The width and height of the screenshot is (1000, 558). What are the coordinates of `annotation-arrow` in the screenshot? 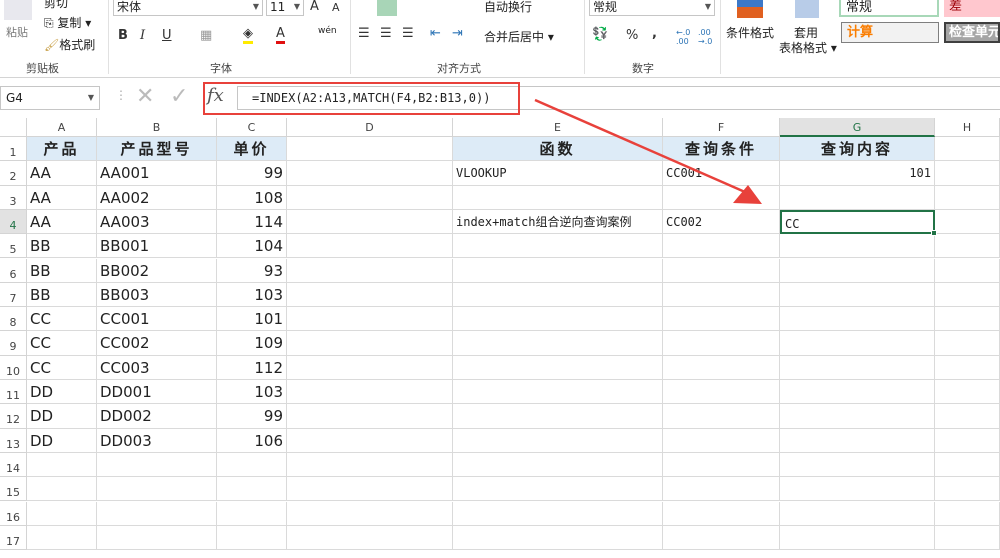 It's located at (648, 151).